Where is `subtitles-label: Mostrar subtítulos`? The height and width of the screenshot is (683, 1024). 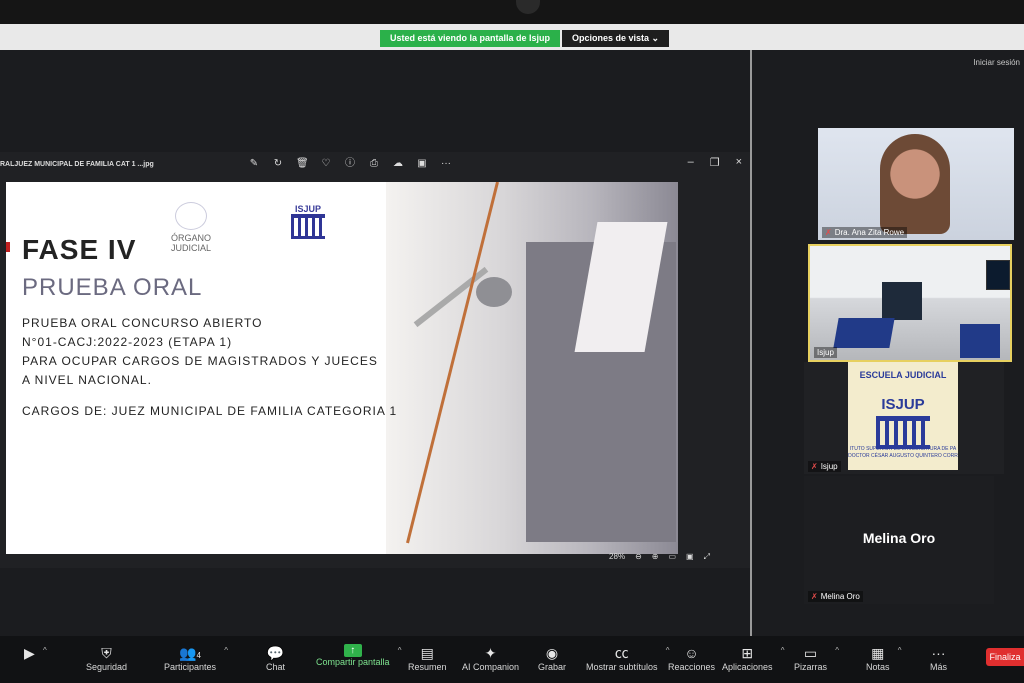
subtitles-label: Mostrar subtítulos is located at coordinates (622, 667).